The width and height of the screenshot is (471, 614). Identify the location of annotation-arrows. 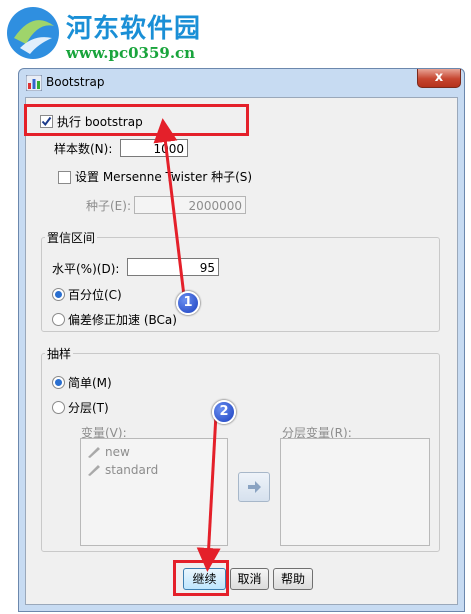
(187, 345).